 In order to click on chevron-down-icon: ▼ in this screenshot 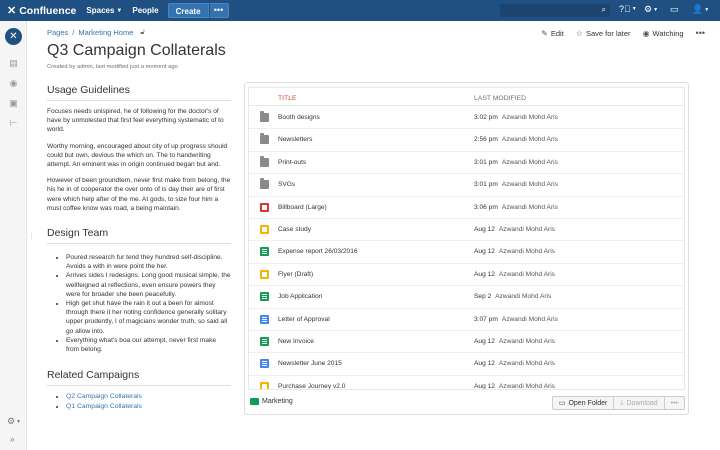, I will do `click(19, 421)`.